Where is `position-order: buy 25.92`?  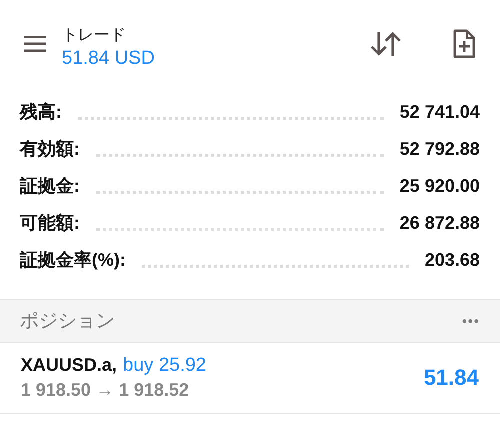
position-order: buy 25.92 is located at coordinates (164, 366).